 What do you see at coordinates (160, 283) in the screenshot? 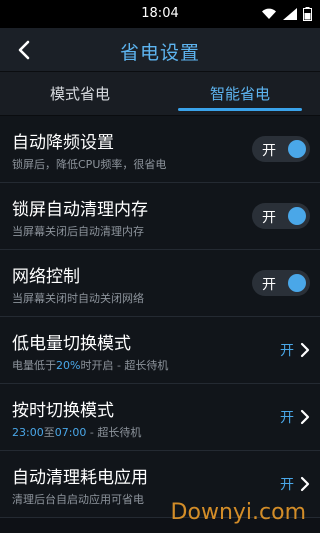
I see `setting-row-network-control: 网络控制 当屏幕关闭时自动关闭网络 开` at bounding box center [160, 283].